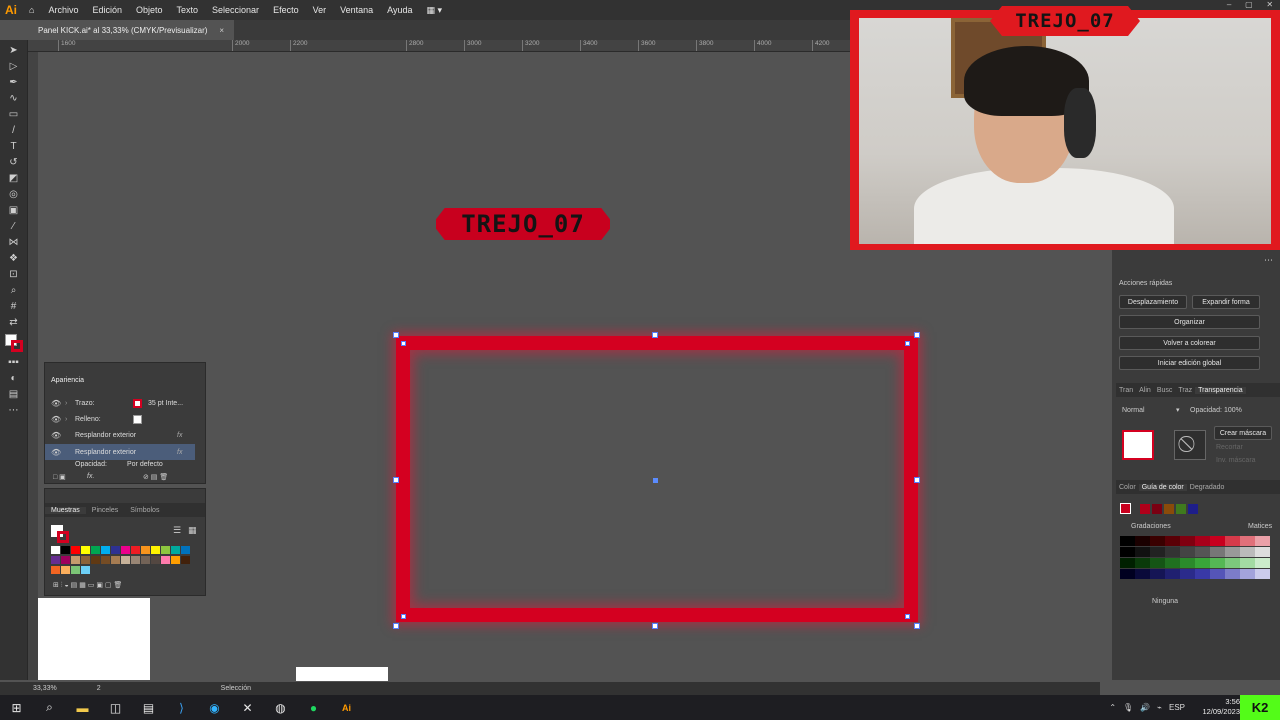 This screenshot has height=720, width=1280. What do you see at coordinates (13, 66) in the screenshot?
I see `direct-selection-tool-icon: ▷` at bounding box center [13, 66].